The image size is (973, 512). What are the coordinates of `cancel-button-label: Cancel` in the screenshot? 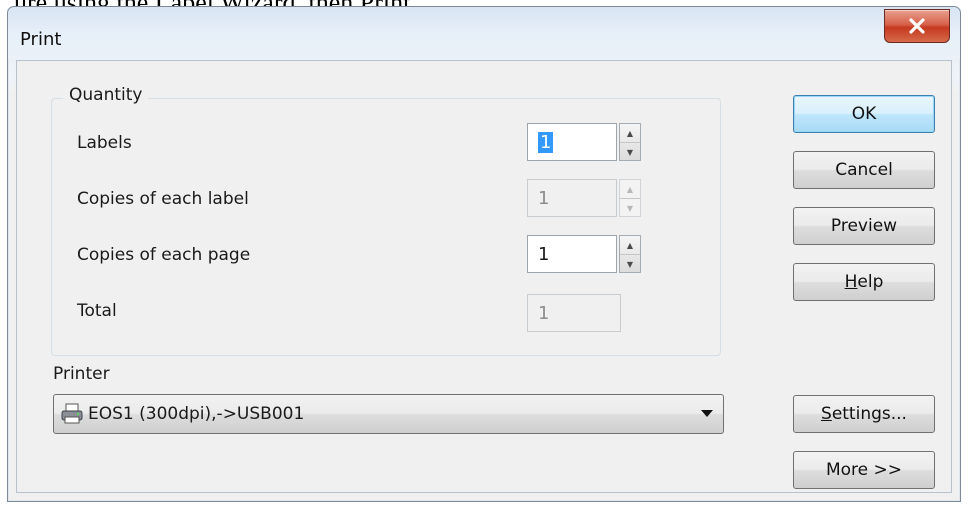 It's located at (864, 170).